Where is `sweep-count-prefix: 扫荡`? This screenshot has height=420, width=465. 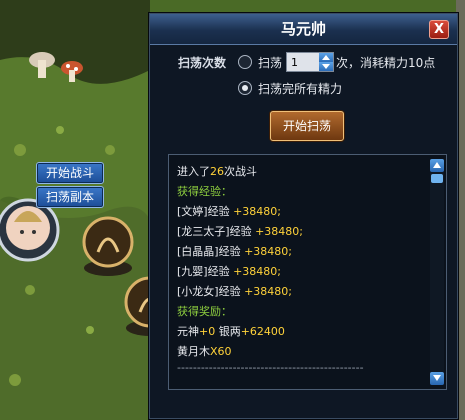
sweep-count-prefix: 扫荡 is located at coordinates (270, 63).